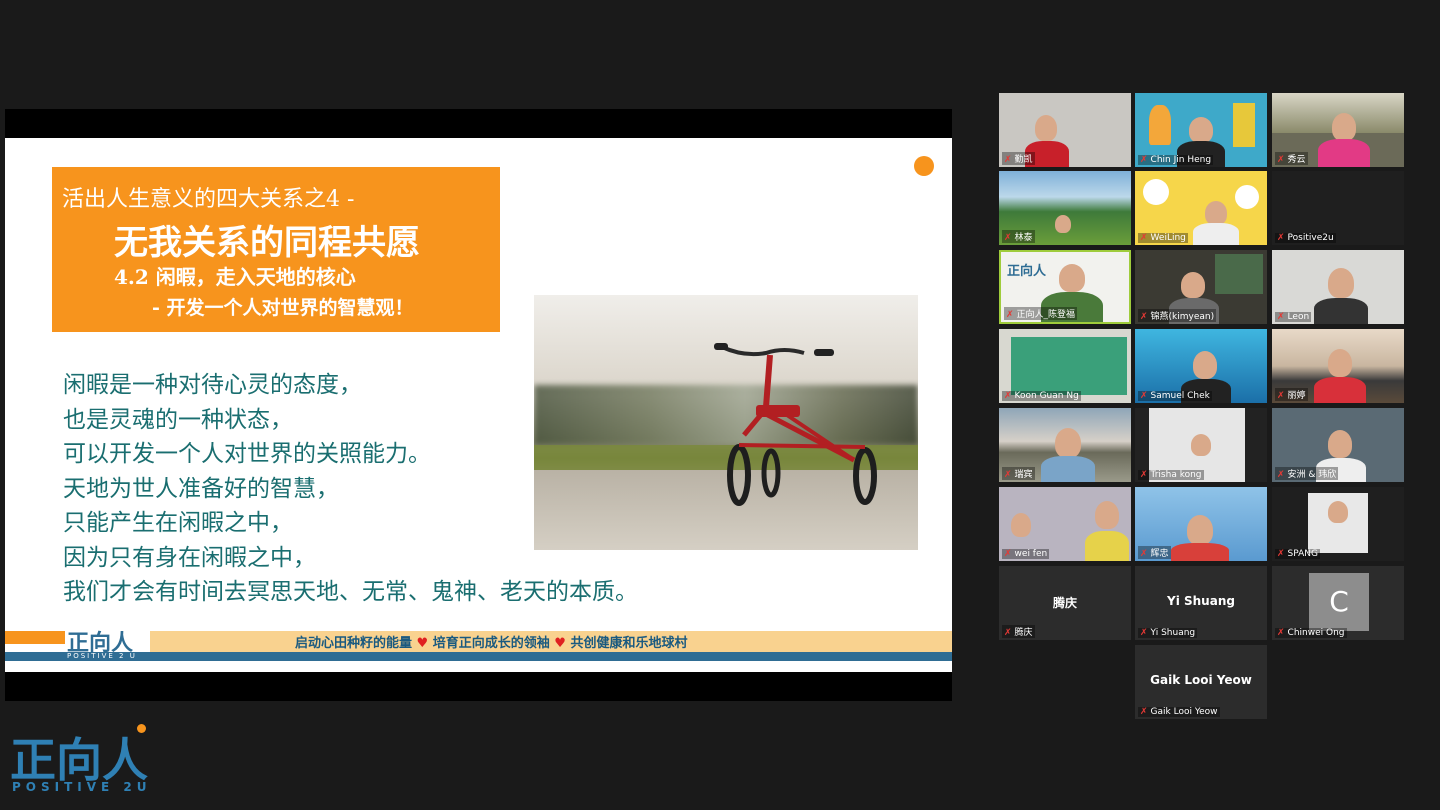  What do you see at coordinates (1065, 130) in the screenshot?
I see `participant-tile: ✗ 勤凯` at bounding box center [1065, 130].